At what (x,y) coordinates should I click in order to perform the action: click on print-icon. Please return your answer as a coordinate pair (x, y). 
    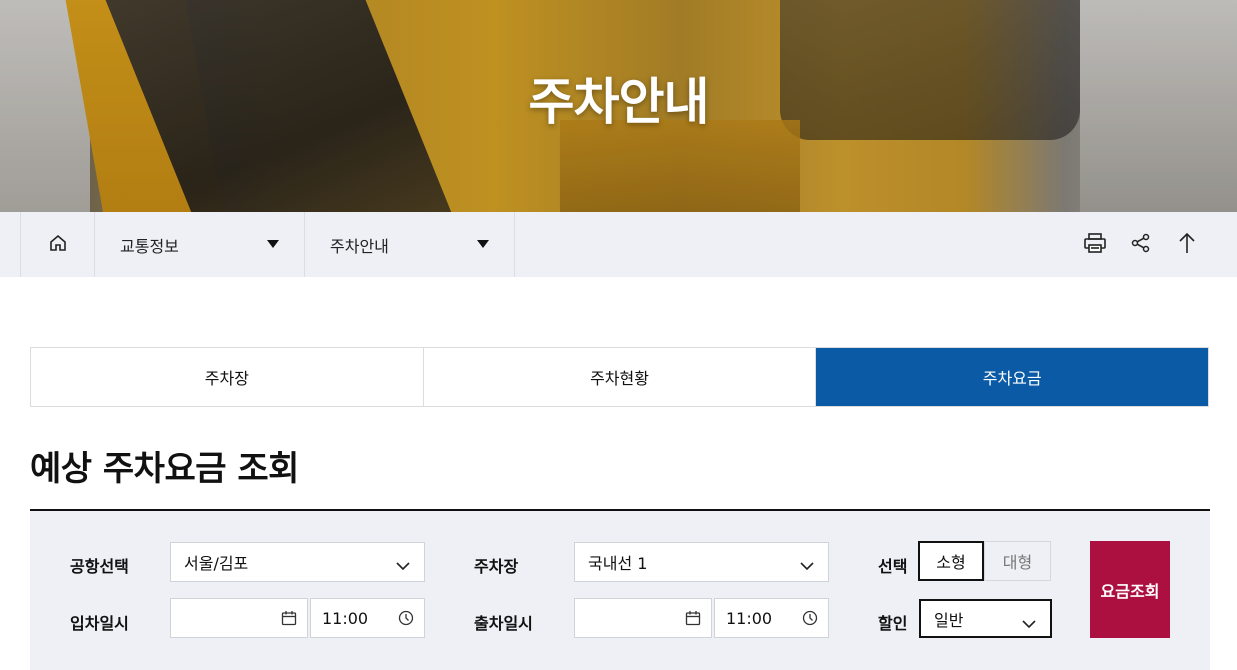
    Looking at the image, I should click on (1095, 245).